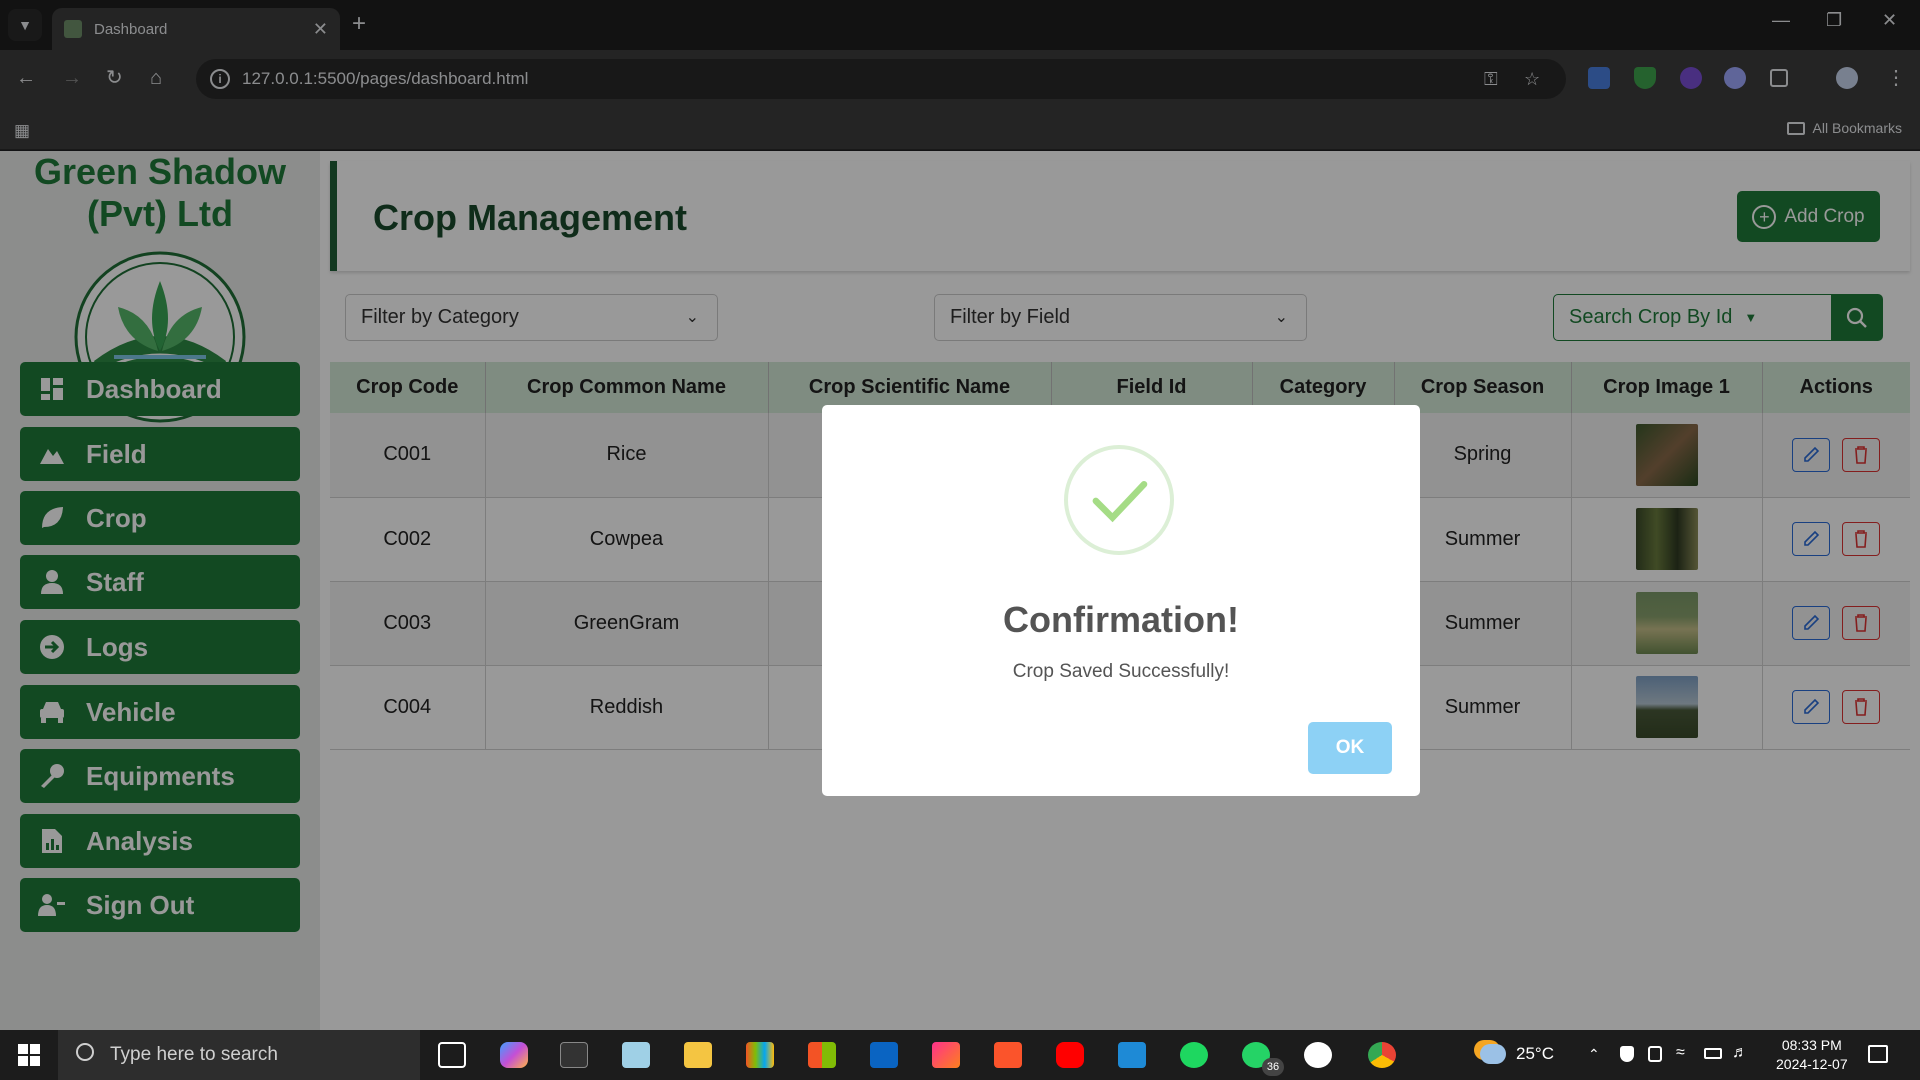  Describe the element at coordinates (29, 1055) in the screenshot. I see `windows-start-icon` at that location.